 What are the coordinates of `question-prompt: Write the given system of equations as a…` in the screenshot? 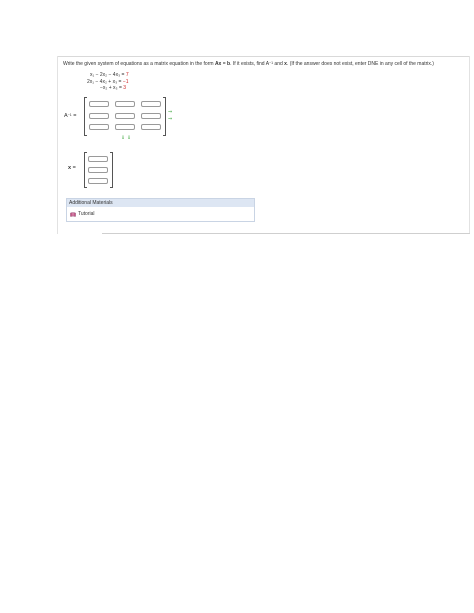 It's located at (248, 64).